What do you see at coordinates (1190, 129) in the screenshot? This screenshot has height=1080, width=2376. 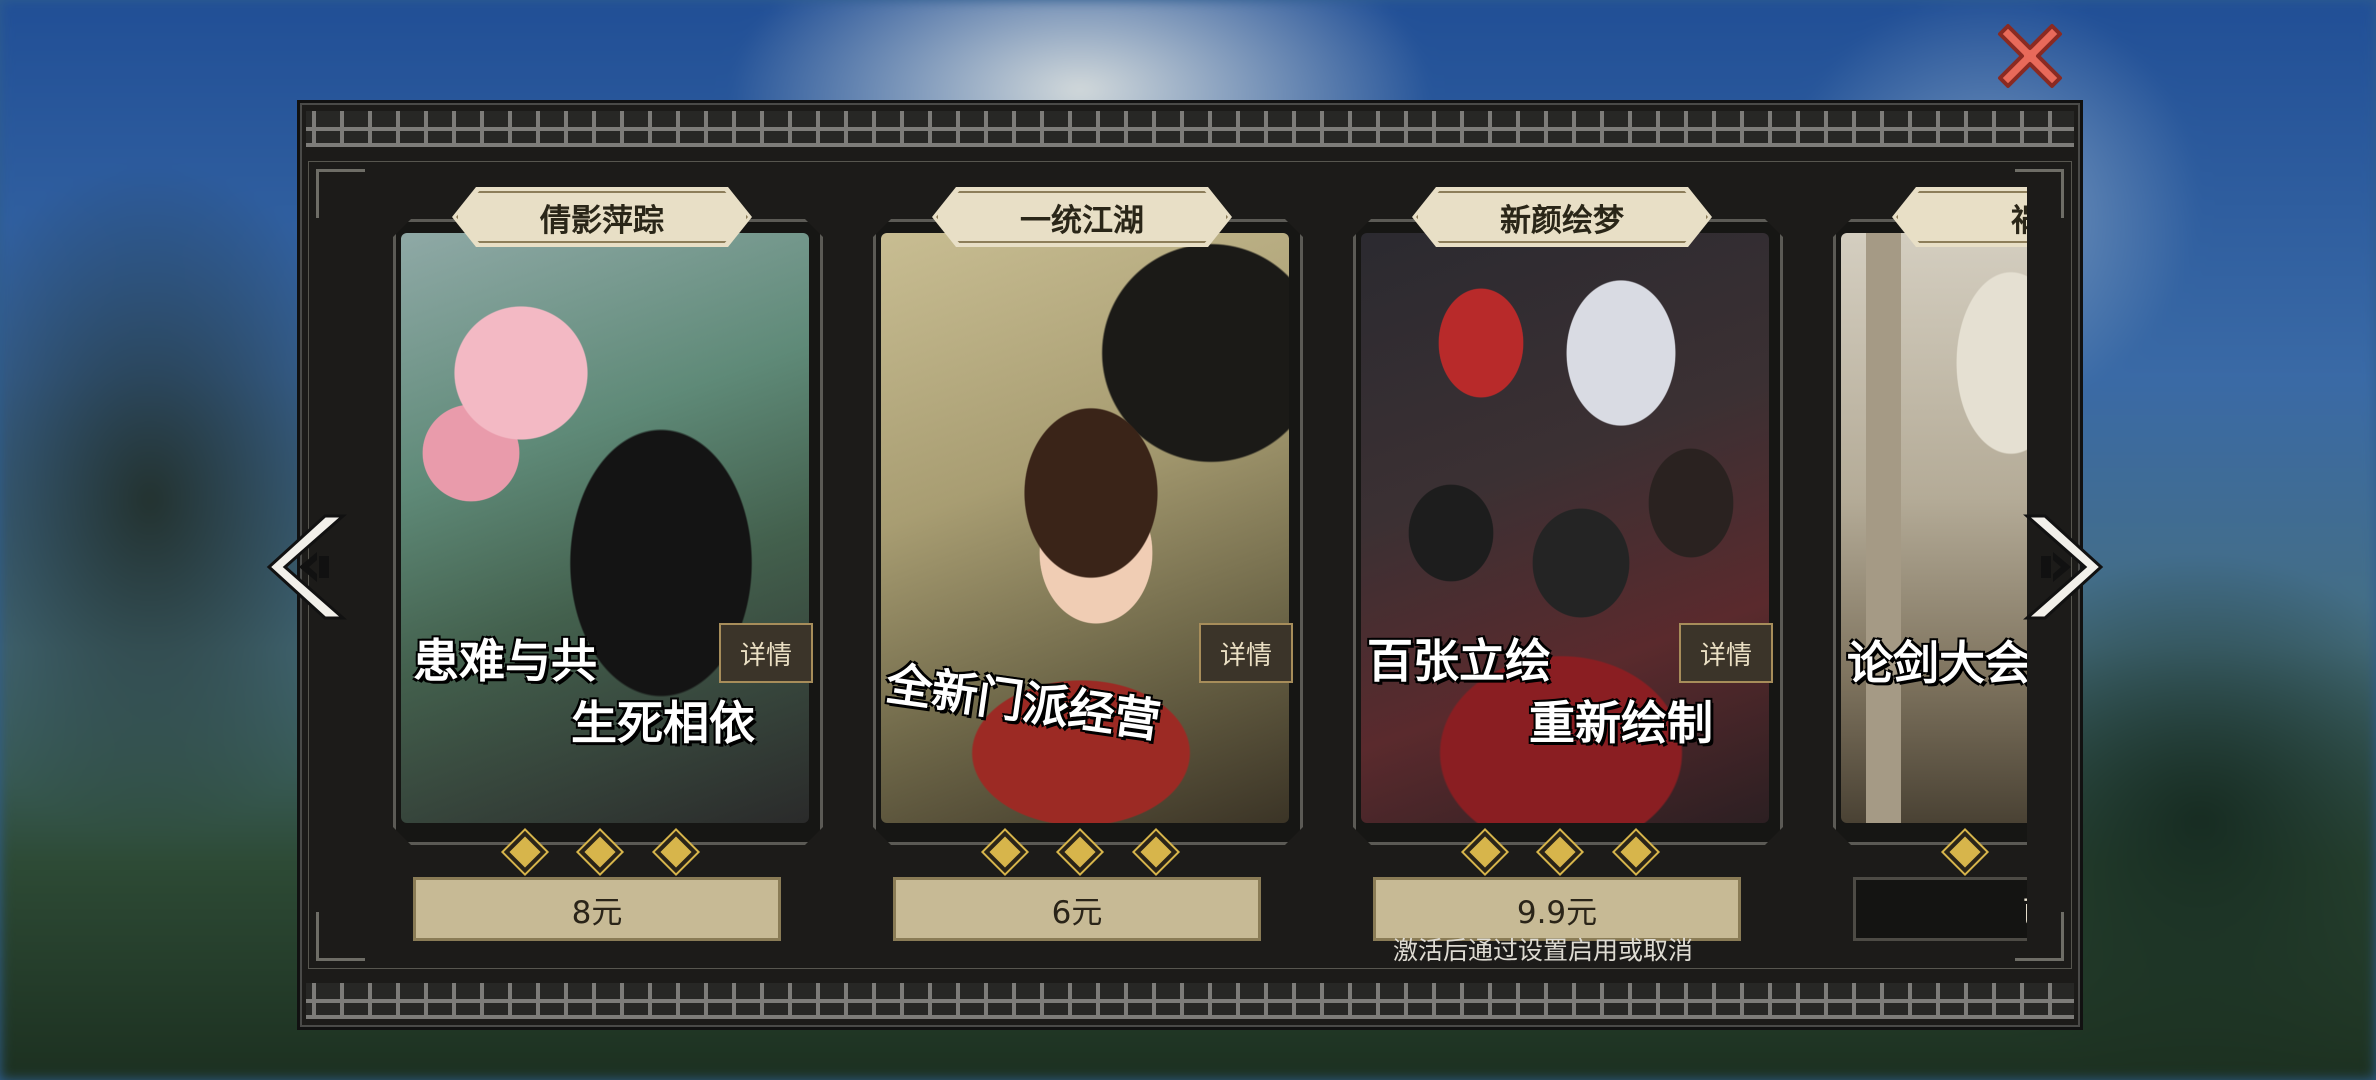 I see `top-border-ornament` at bounding box center [1190, 129].